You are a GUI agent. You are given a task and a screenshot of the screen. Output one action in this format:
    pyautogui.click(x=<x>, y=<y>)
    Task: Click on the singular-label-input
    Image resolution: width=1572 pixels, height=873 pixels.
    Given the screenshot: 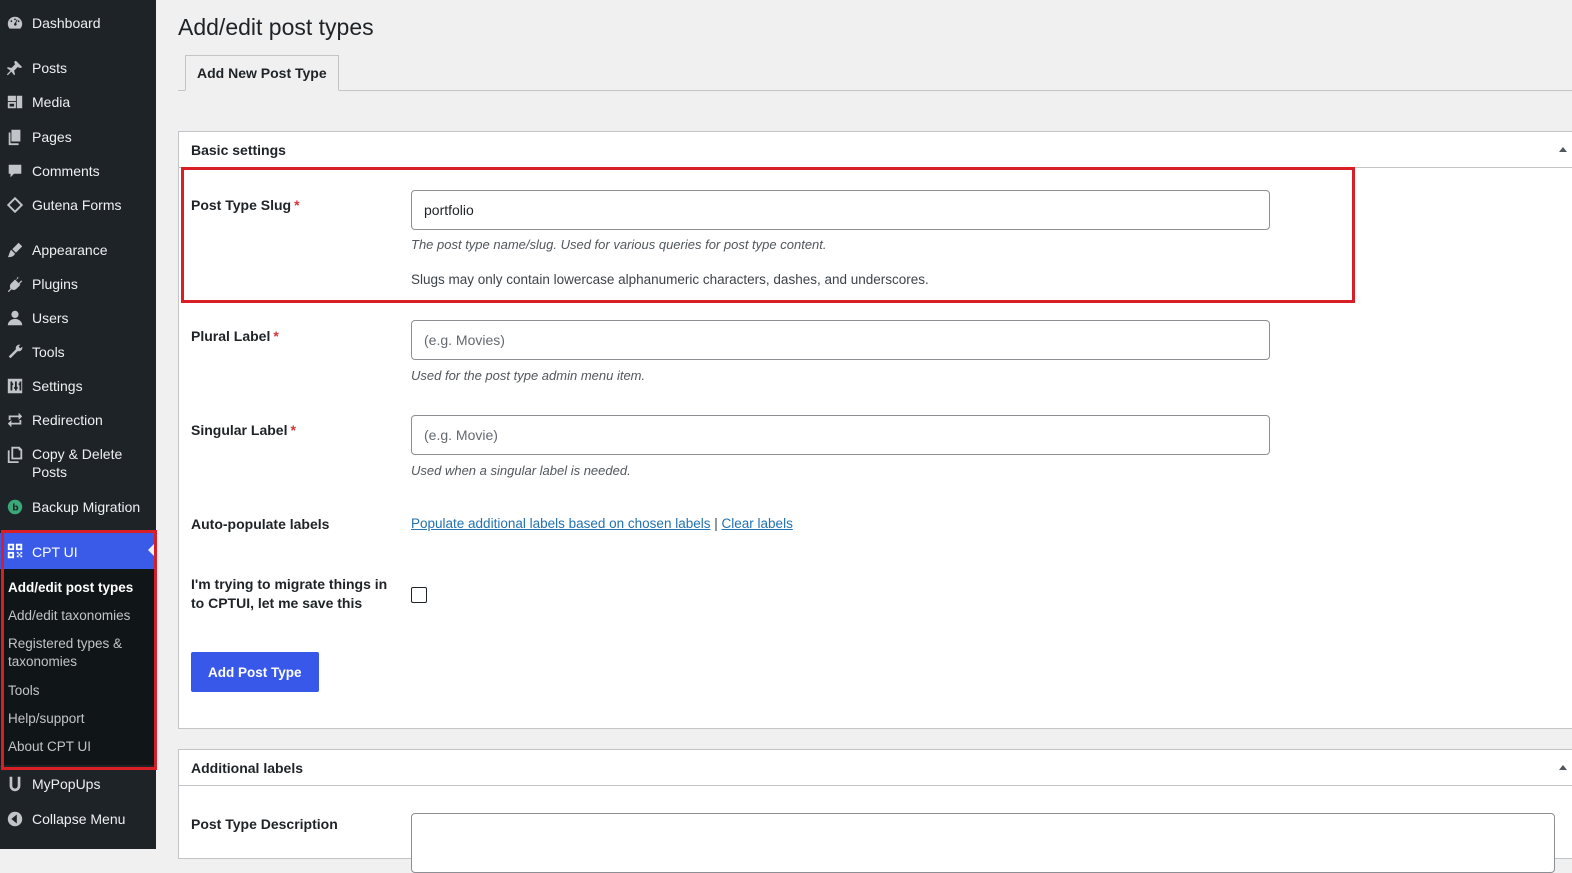 What is the action you would take?
    pyautogui.click(x=840, y=435)
    